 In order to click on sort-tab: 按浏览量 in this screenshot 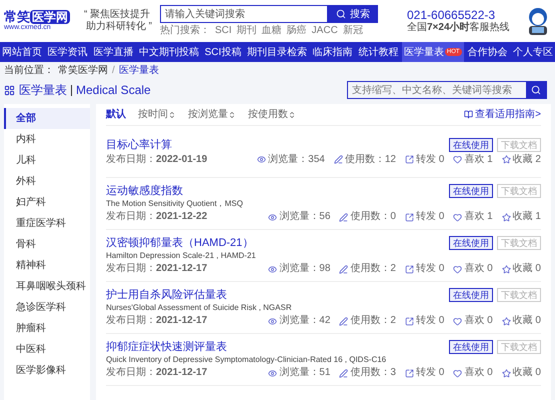, I will do `click(212, 114)`.